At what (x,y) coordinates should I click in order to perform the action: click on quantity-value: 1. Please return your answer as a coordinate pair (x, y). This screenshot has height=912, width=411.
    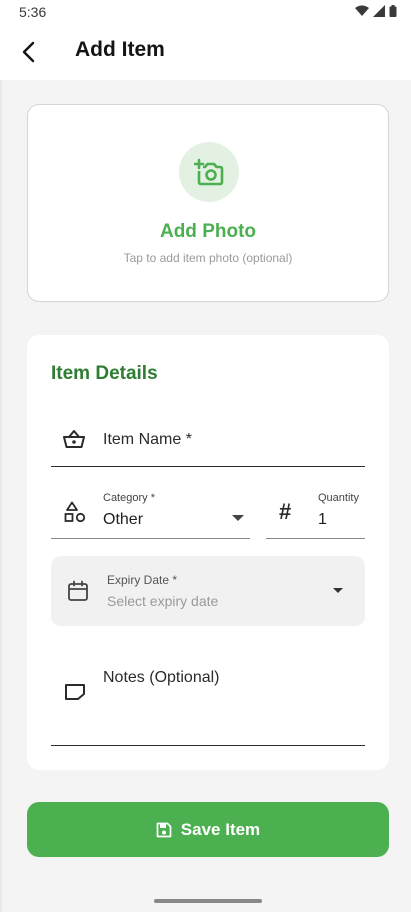
    Looking at the image, I should click on (322, 519).